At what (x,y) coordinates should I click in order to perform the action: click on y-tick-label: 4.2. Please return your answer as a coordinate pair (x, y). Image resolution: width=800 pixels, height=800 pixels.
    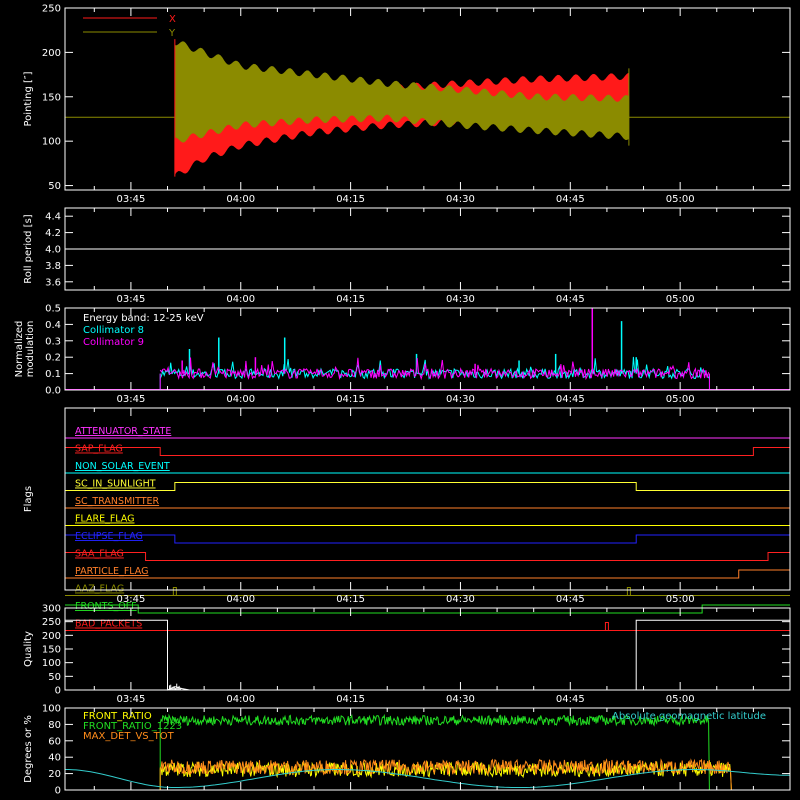
    Looking at the image, I should click on (53, 233).